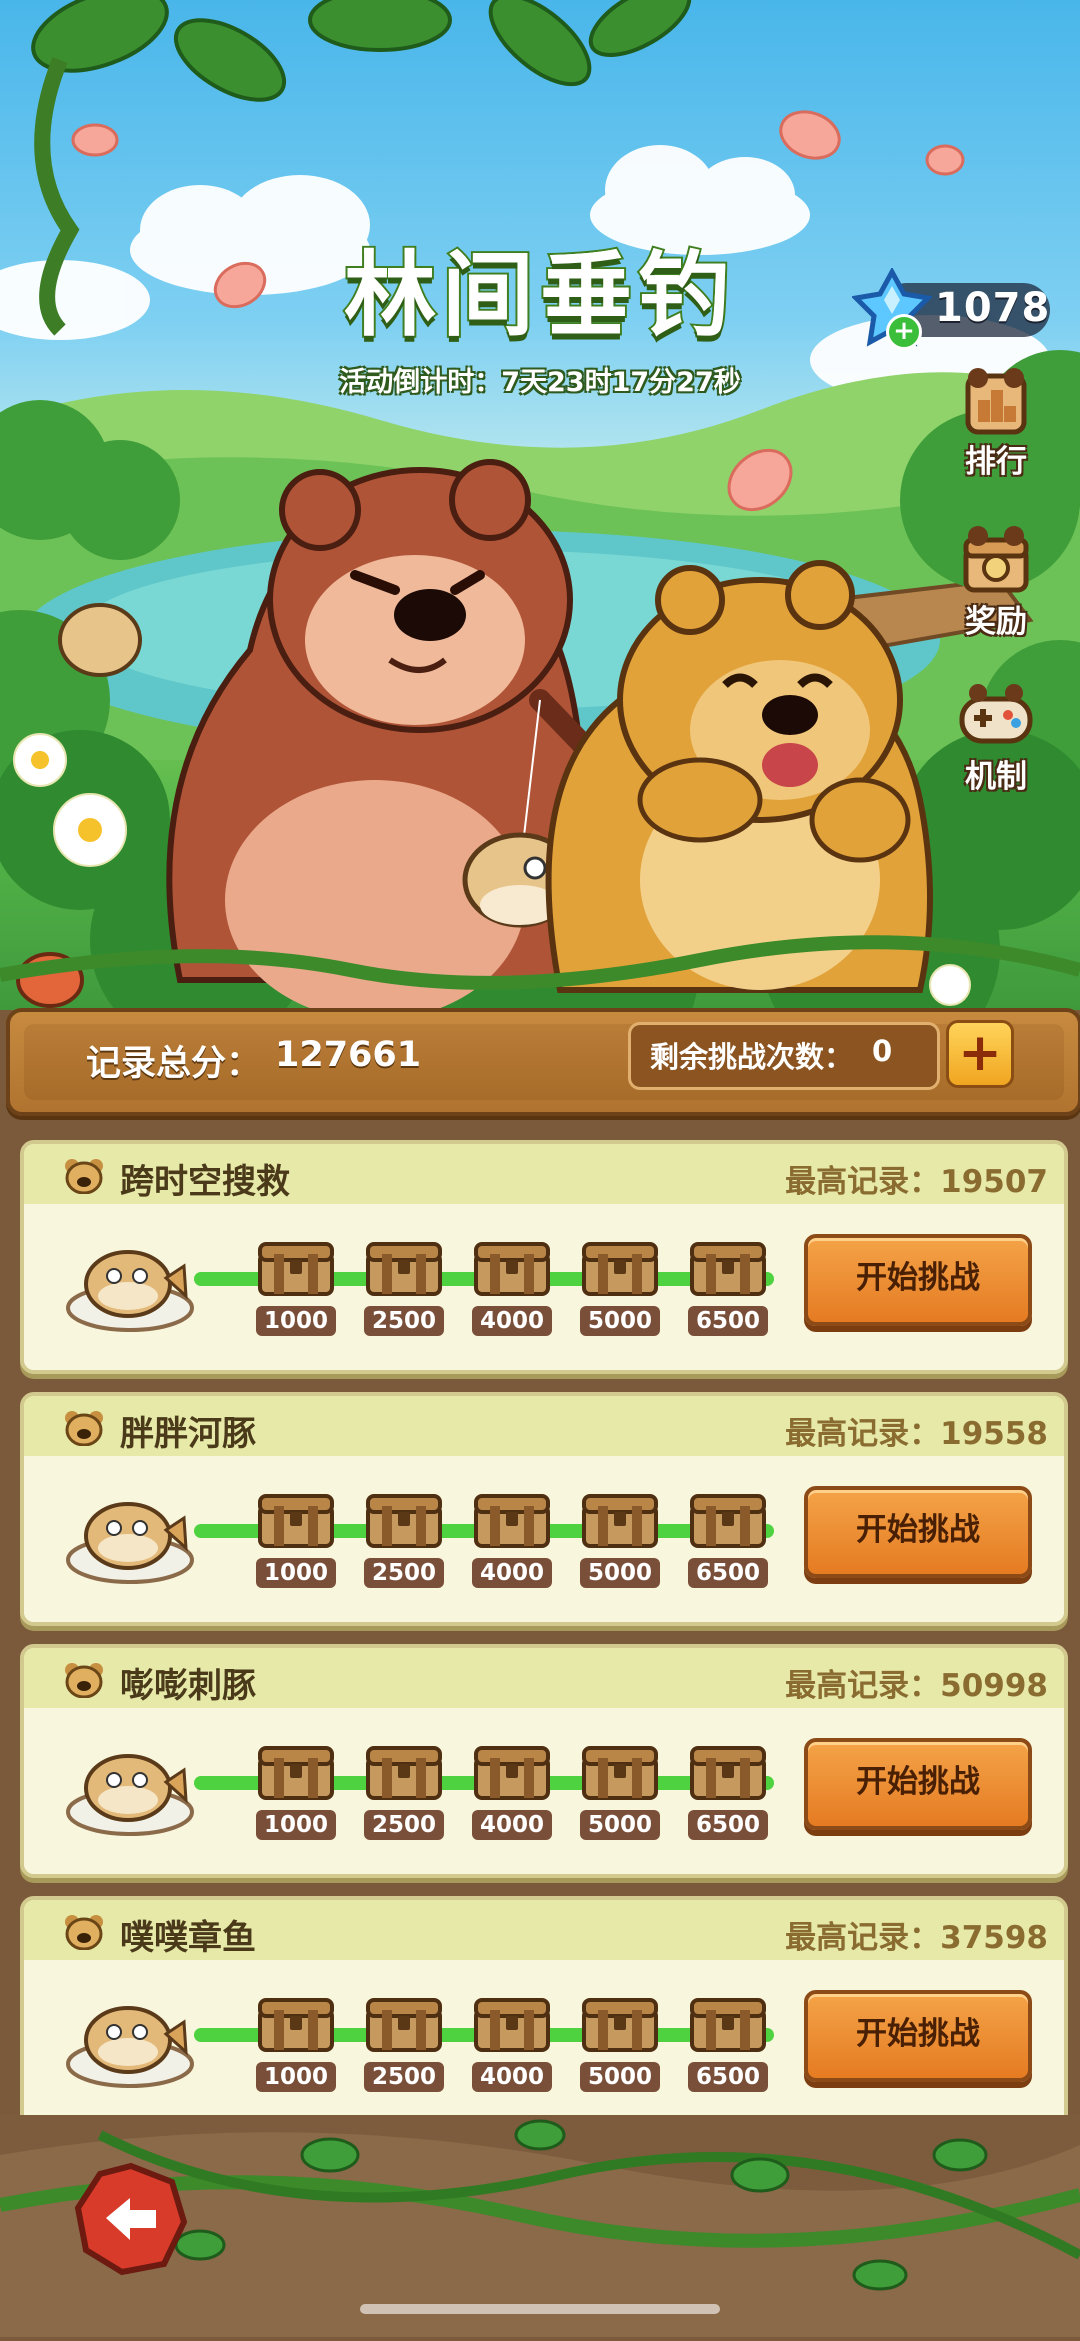  What do you see at coordinates (904, 332) in the screenshot?
I see `add-crystal-button: +` at bounding box center [904, 332].